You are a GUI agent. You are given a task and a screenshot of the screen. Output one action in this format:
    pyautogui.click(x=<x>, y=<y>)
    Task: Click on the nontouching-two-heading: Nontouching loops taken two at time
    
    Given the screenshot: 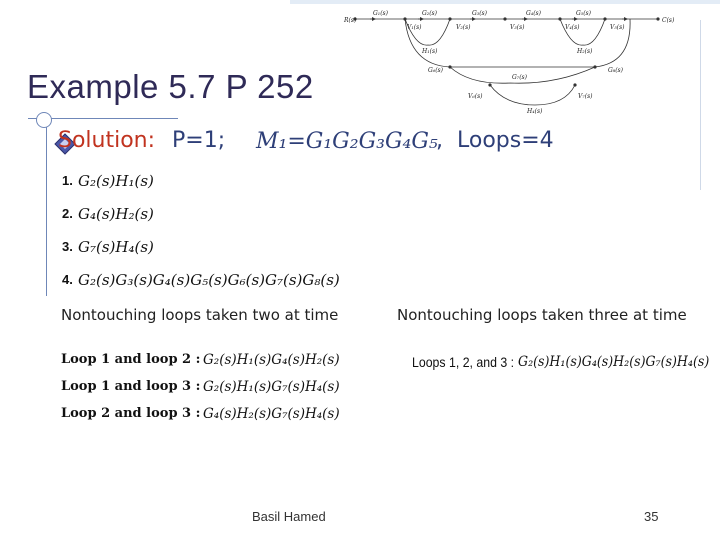 What is the action you would take?
    pyautogui.click(x=200, y=315)
    